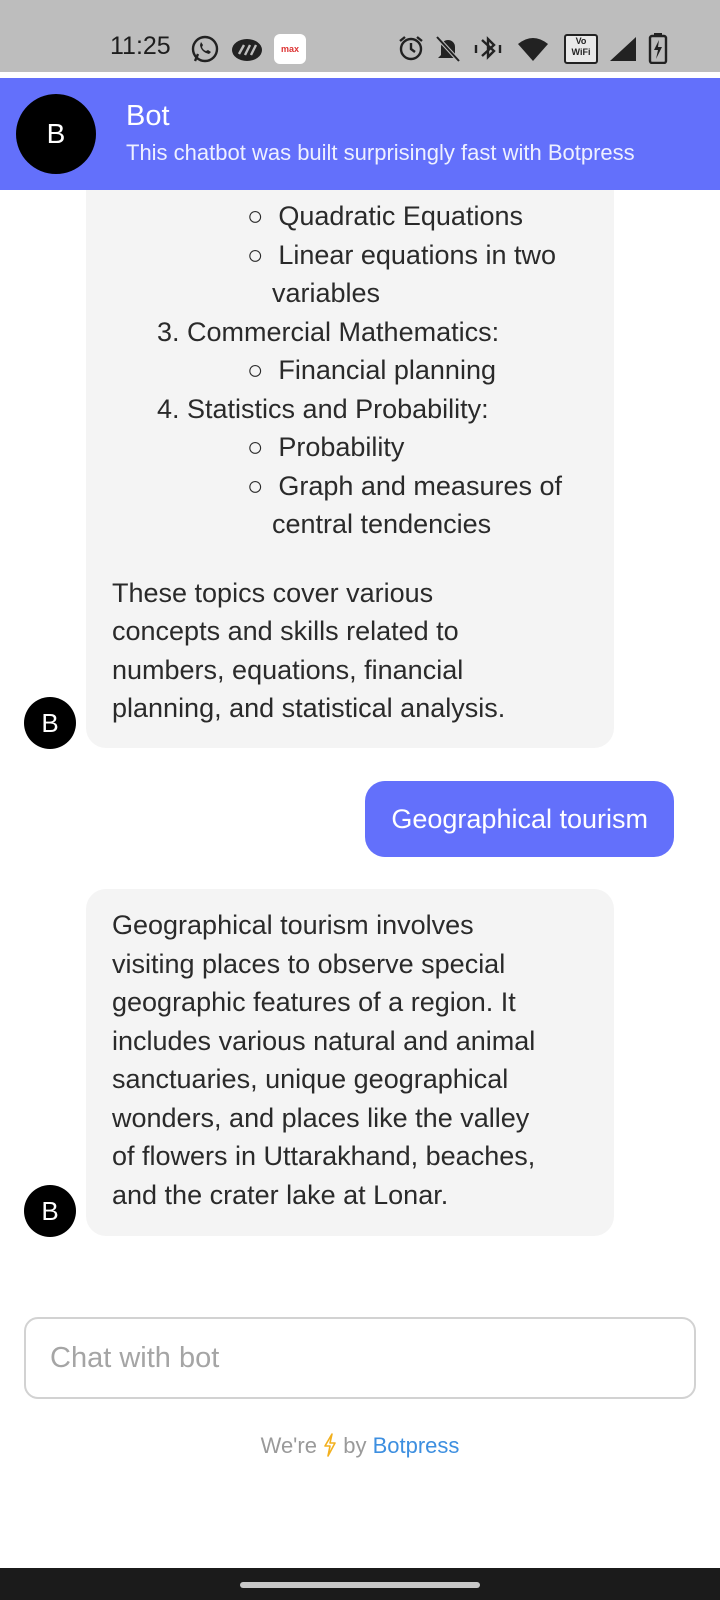 Image resolution: width=720 pixels, height=1600 pixels. Describe the element at coordinates (404, 485) in the screenshot. I see `list-item: ○ Graph and measures of` at that location.